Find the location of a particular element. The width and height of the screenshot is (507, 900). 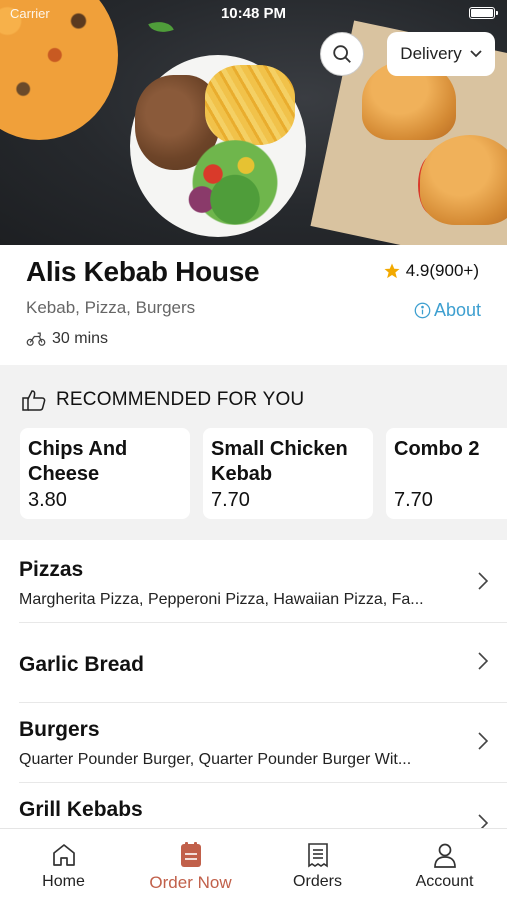

recommended-card: Chips And Cheese 3.80 is located at coordinates (105, 473).